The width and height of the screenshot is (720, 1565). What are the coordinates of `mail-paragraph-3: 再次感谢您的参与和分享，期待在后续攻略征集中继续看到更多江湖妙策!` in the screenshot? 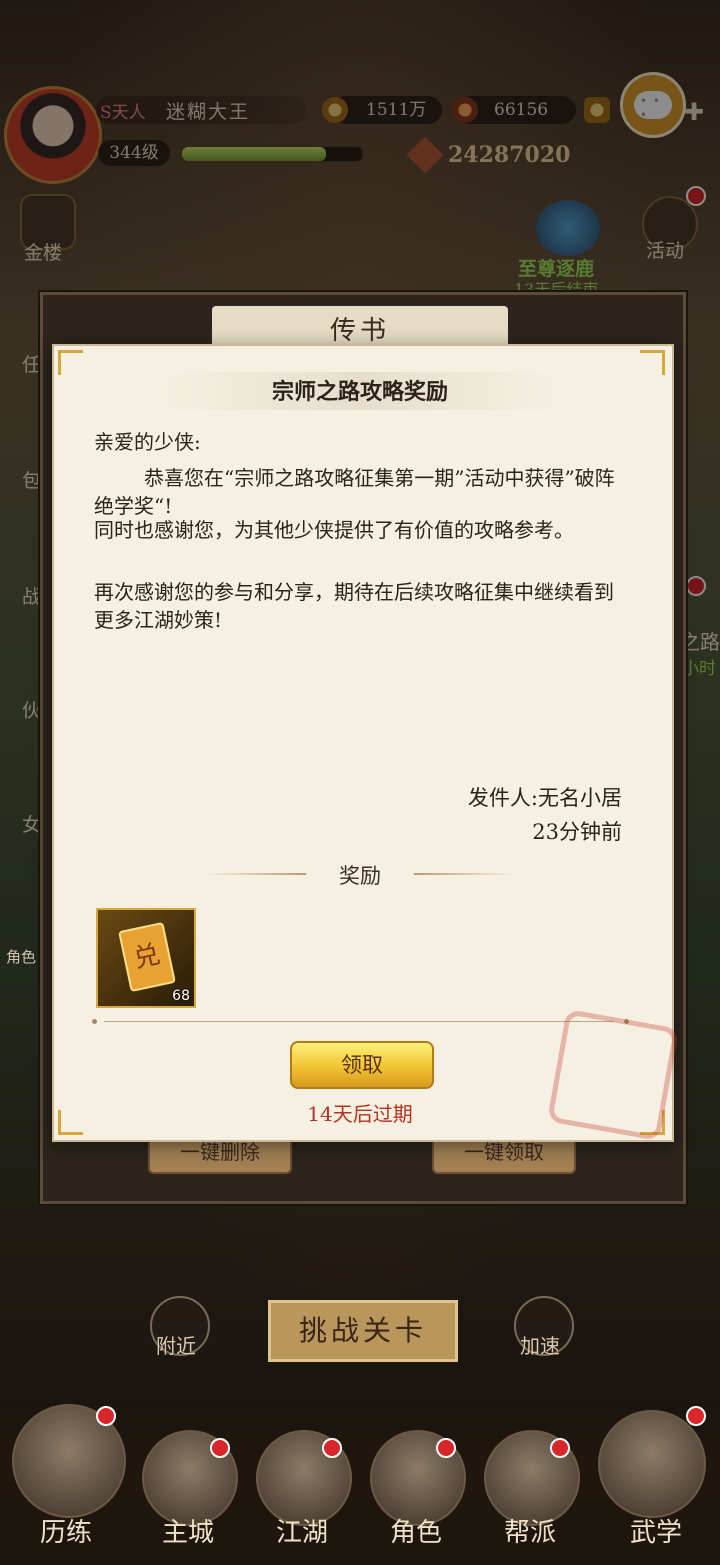 It's located at (354, 606).